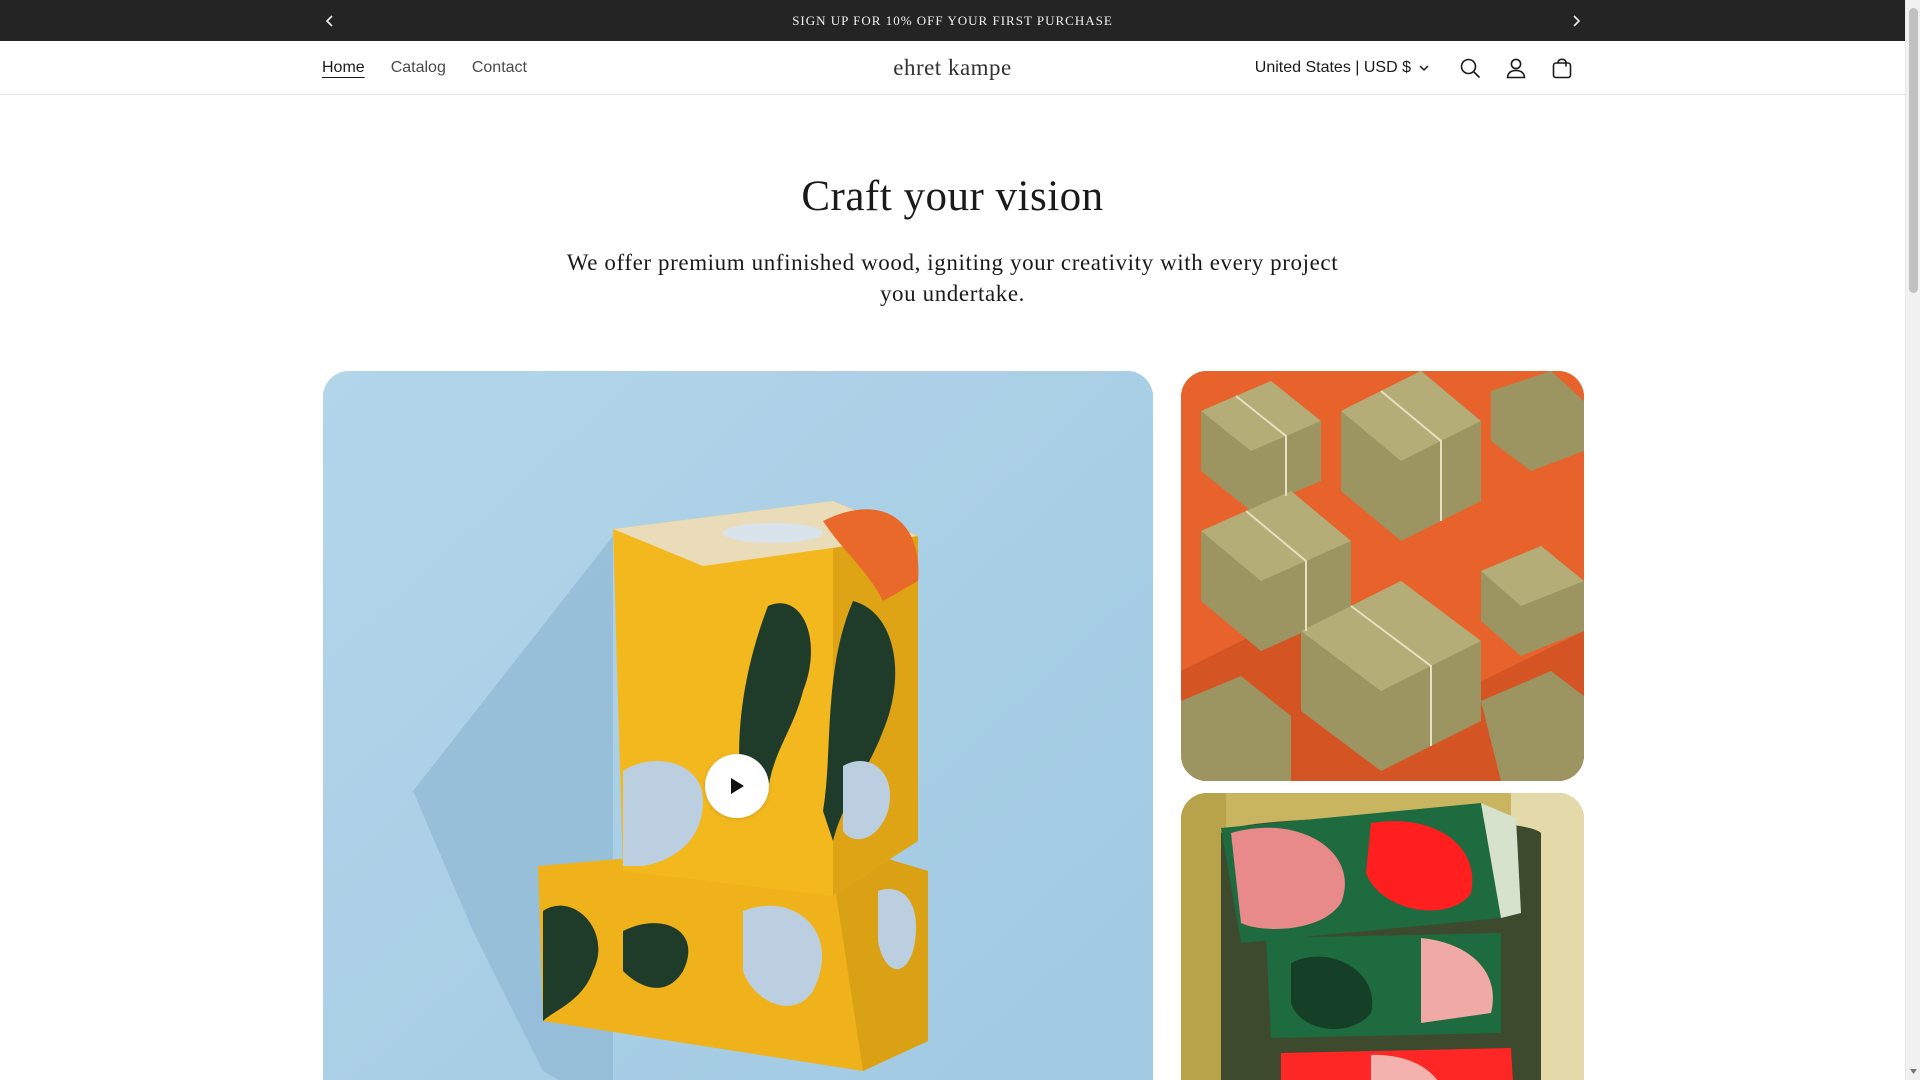  What do you see at coordinates (1912, 540) in the screenshot?
I see `page-scrollbar` at bounding box center [1912, 540].